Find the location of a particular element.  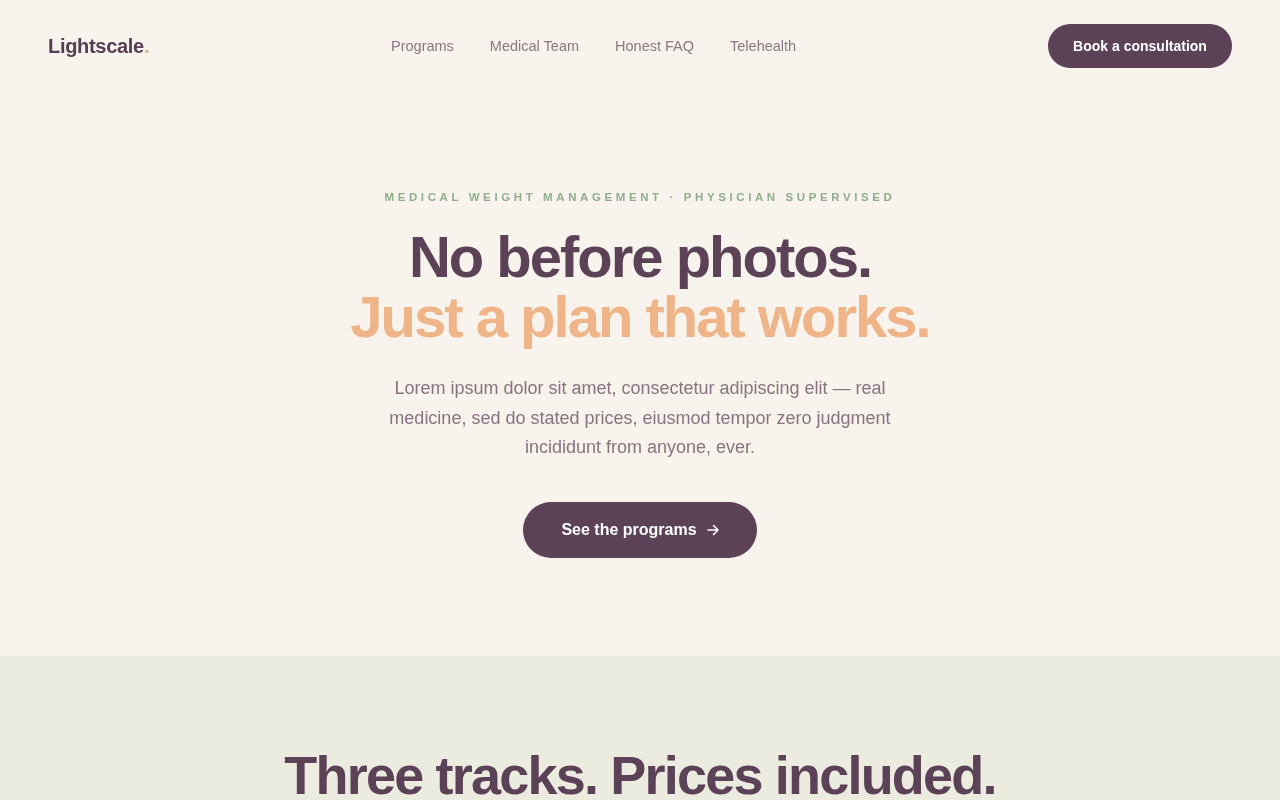

nav-link: Telehealth is located at coordinates (763, 46).